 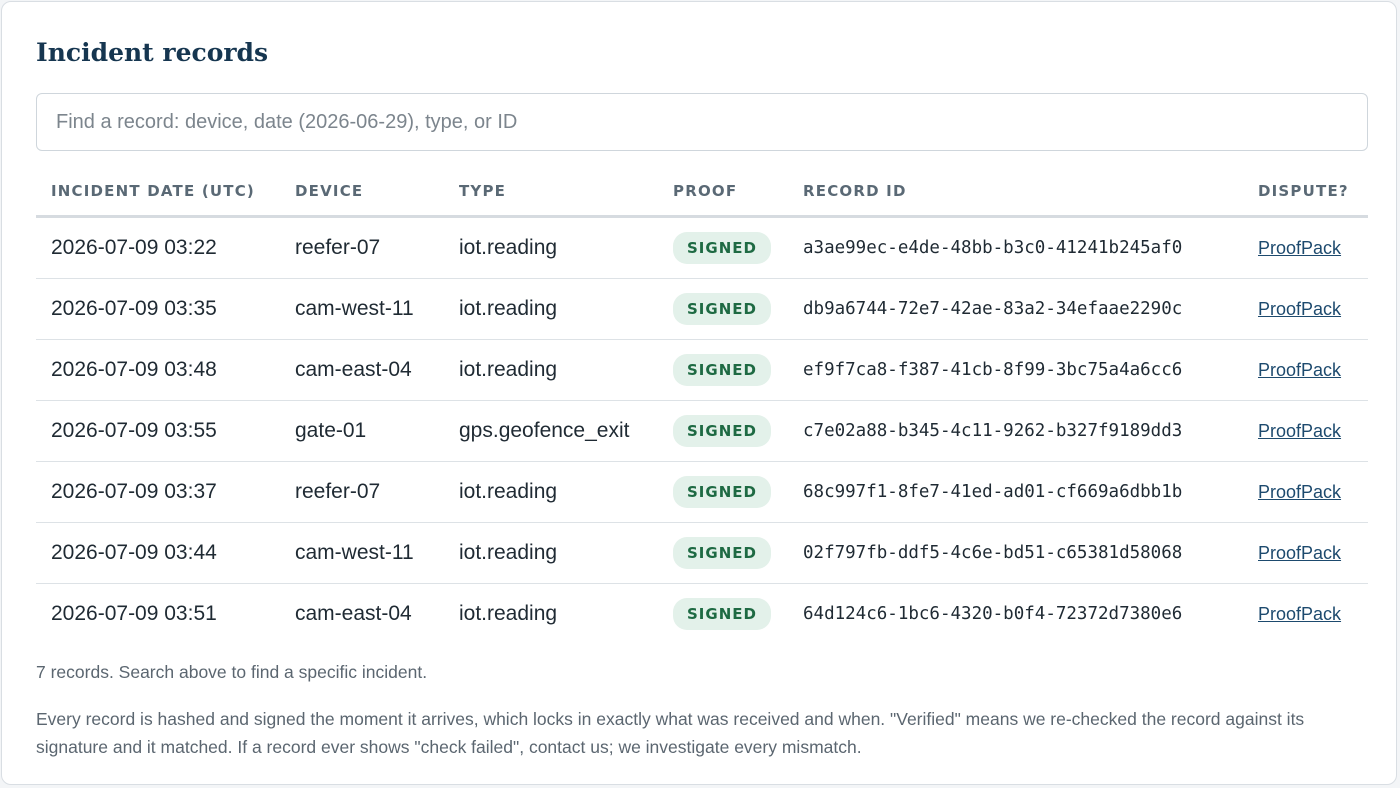 What do you see at coordinates (134, 613) in the screenshot?
I see `cell-incident-date: 2026-07-09 03:51` at bounding box center [134, 613].